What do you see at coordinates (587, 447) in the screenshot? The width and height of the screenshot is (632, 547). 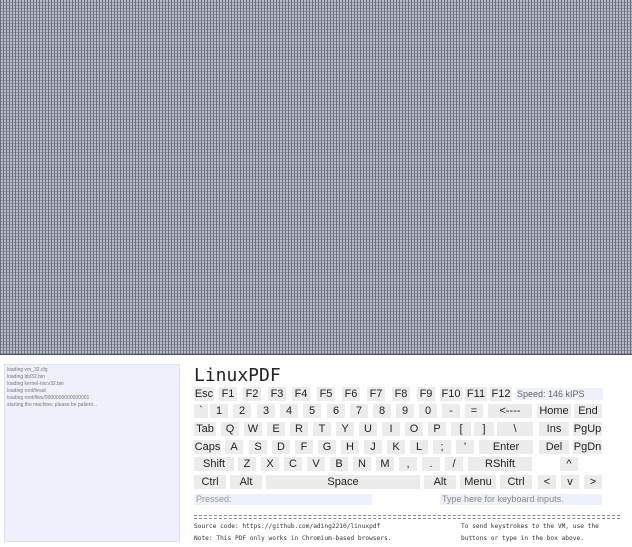 I see `key-pgdn: PgDn` at bounding box center [587, 447].